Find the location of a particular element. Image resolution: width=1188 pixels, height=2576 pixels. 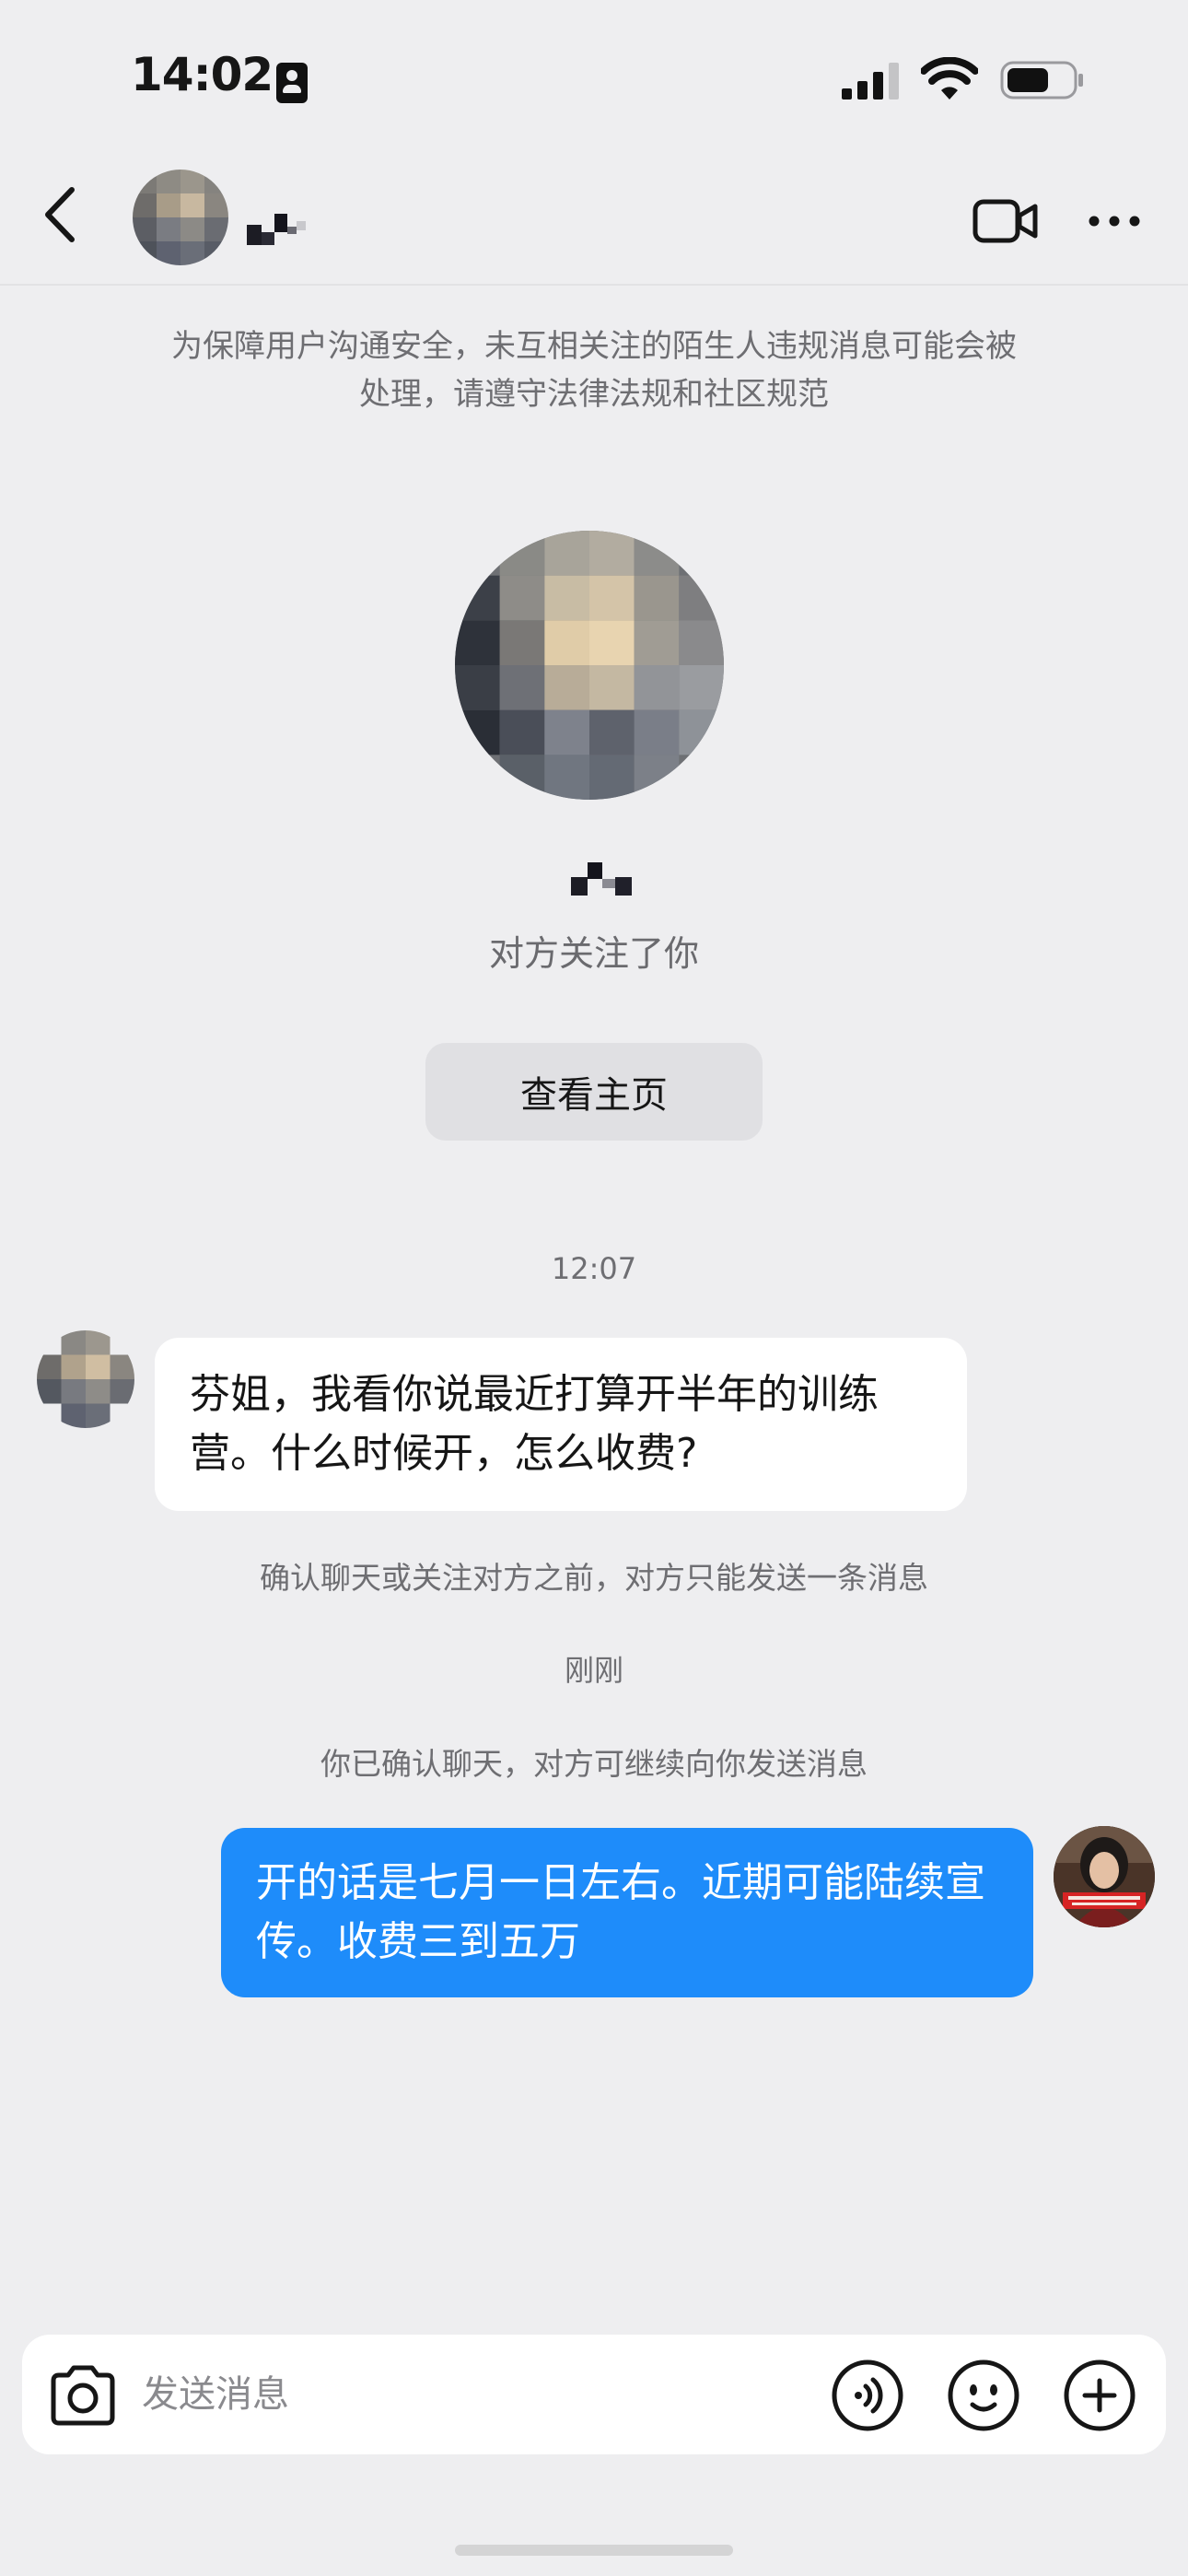

contact-avatar is located at coordinates (180, 217).